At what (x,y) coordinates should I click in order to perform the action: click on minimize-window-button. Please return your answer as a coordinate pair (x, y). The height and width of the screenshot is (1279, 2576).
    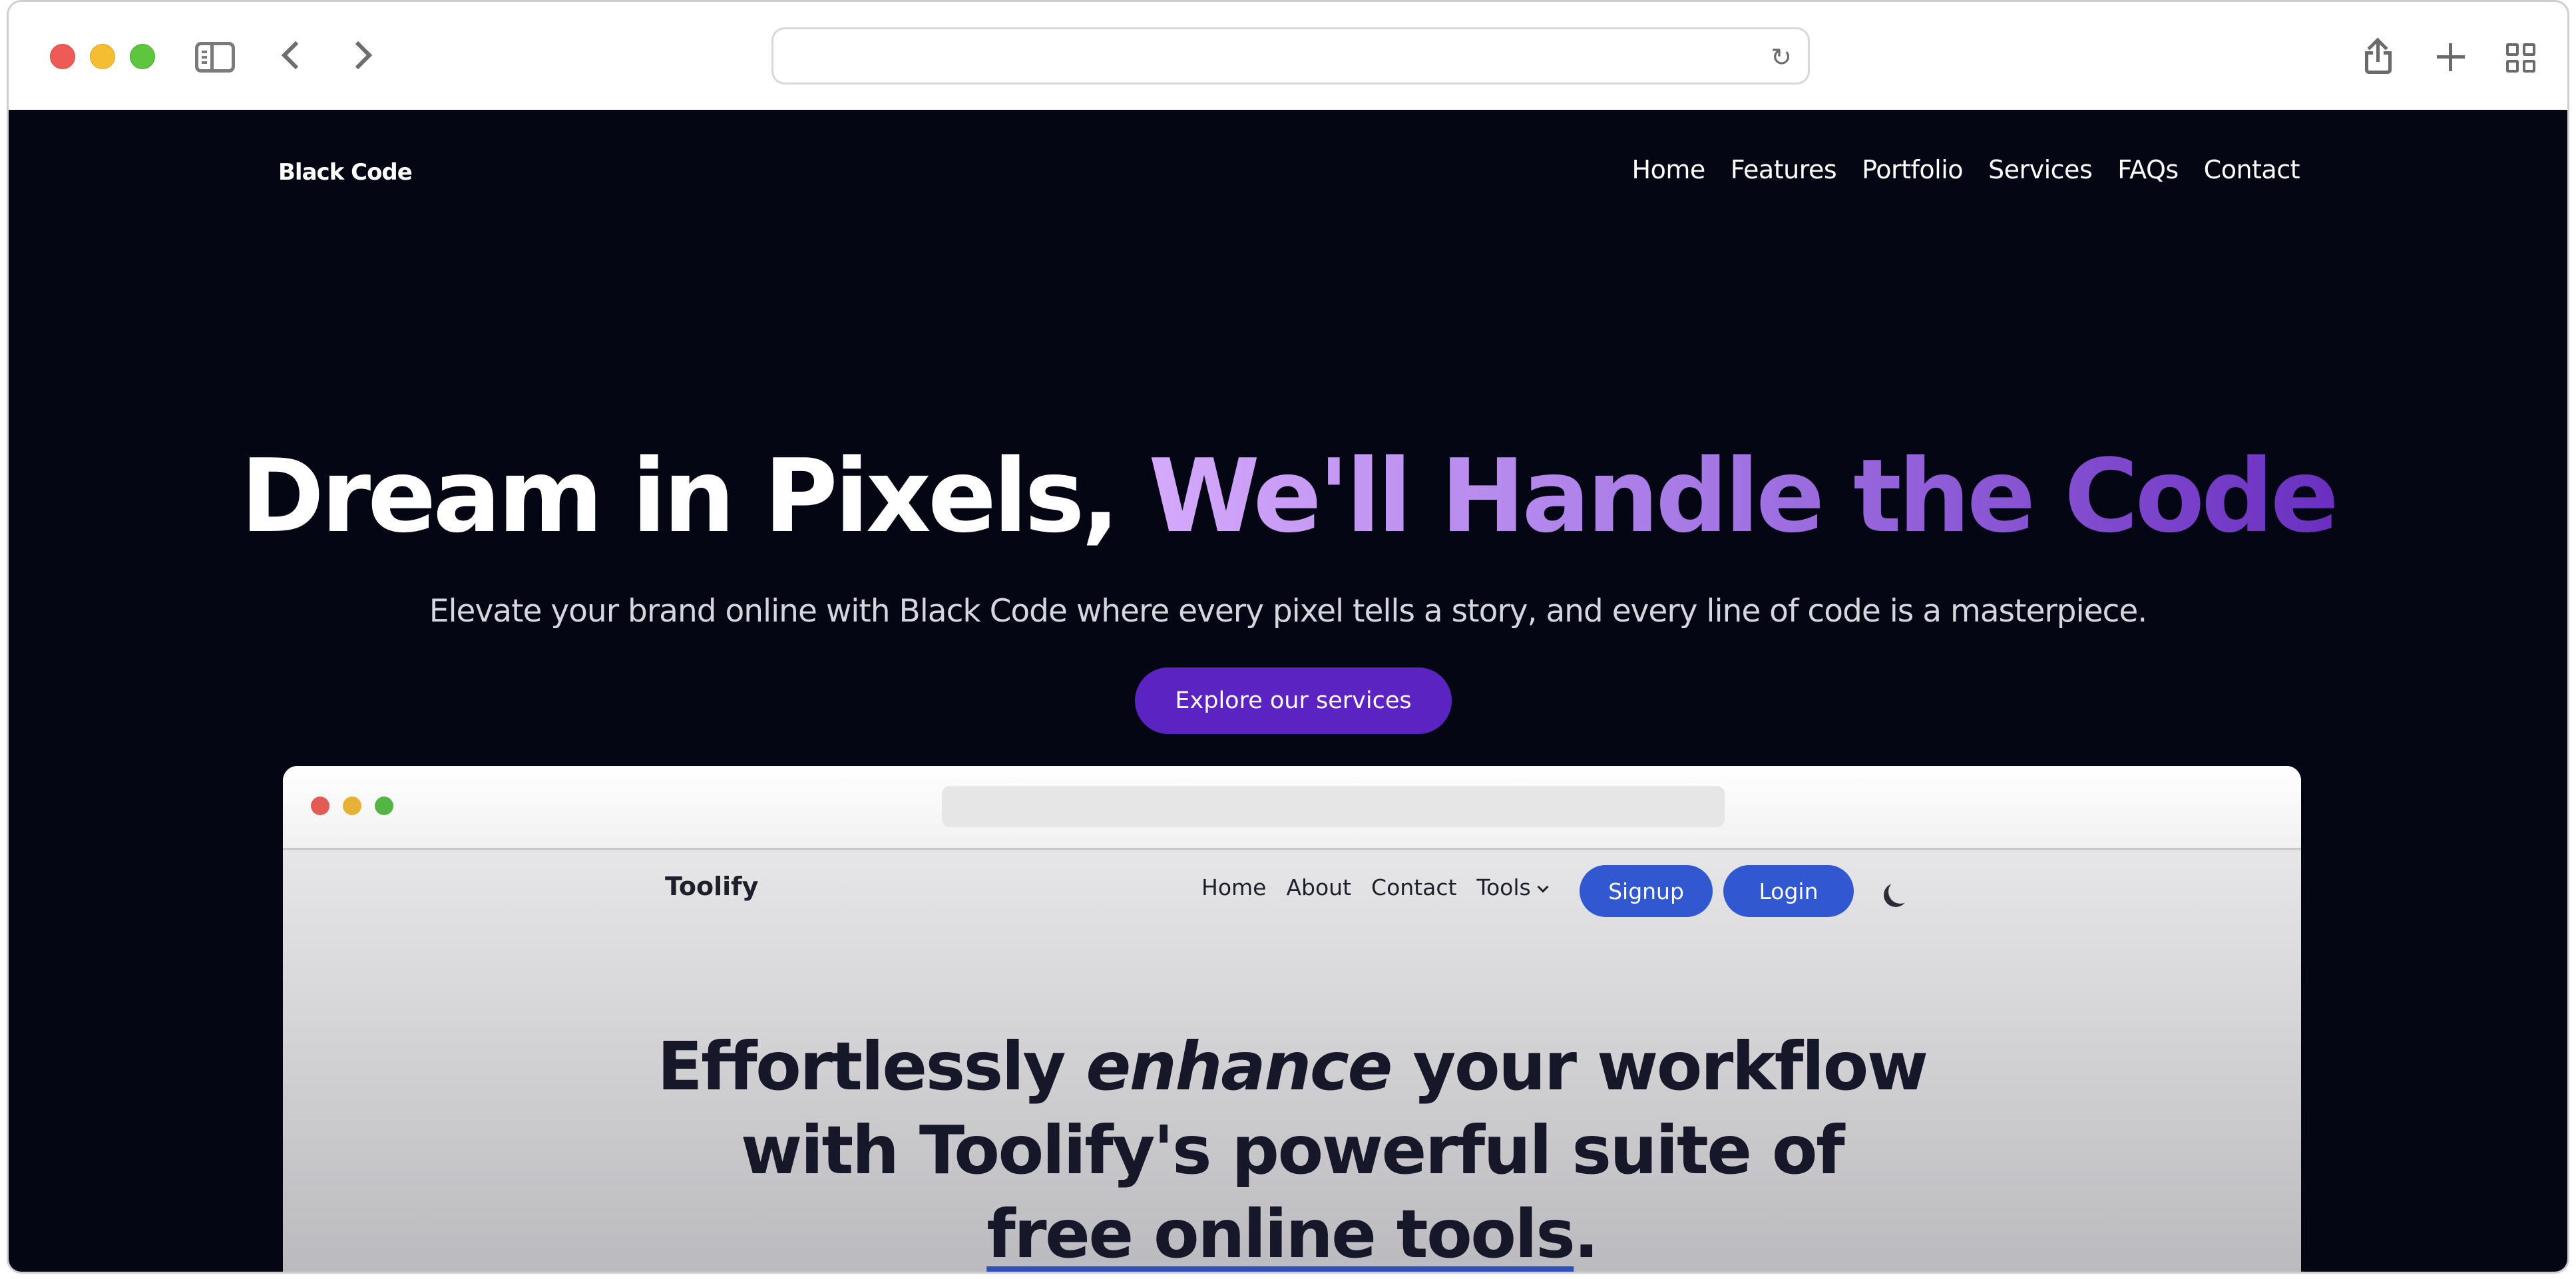
    Looking at the image, I should click on (102, 57).